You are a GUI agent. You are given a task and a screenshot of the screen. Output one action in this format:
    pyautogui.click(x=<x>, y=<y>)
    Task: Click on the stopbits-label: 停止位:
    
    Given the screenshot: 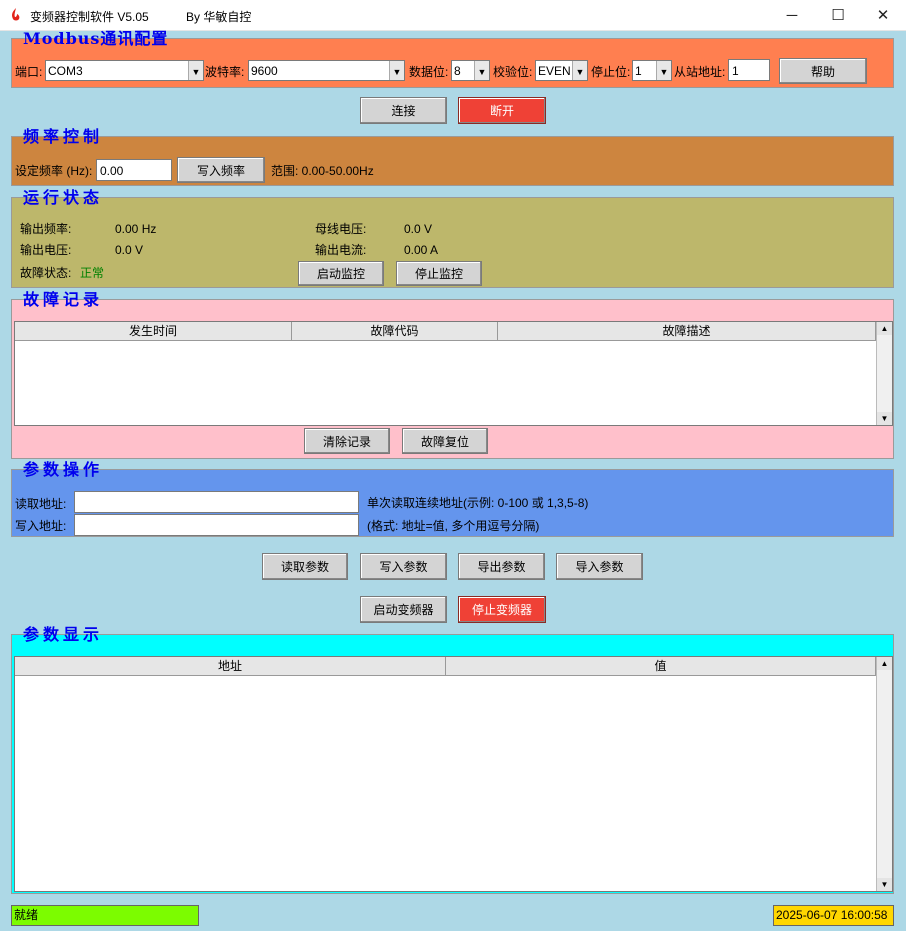 What is the action you would take?
    pyautogui.click(x=611, y=72)
    